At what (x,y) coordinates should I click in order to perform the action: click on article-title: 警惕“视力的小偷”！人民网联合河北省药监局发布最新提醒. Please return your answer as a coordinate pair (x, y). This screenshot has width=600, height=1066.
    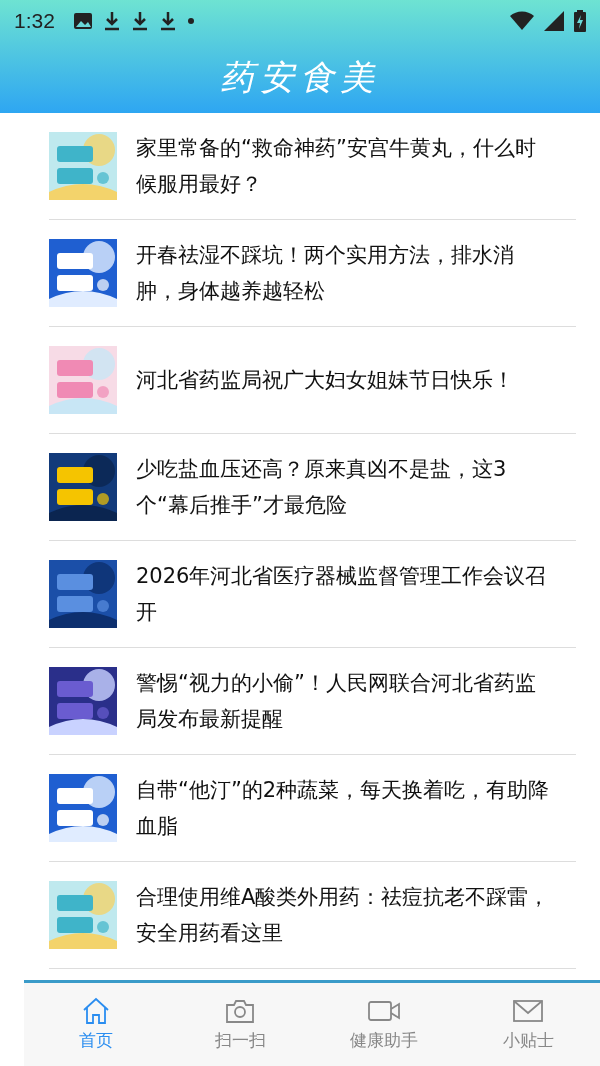
    Looking at the image, I should click on (336, 701).